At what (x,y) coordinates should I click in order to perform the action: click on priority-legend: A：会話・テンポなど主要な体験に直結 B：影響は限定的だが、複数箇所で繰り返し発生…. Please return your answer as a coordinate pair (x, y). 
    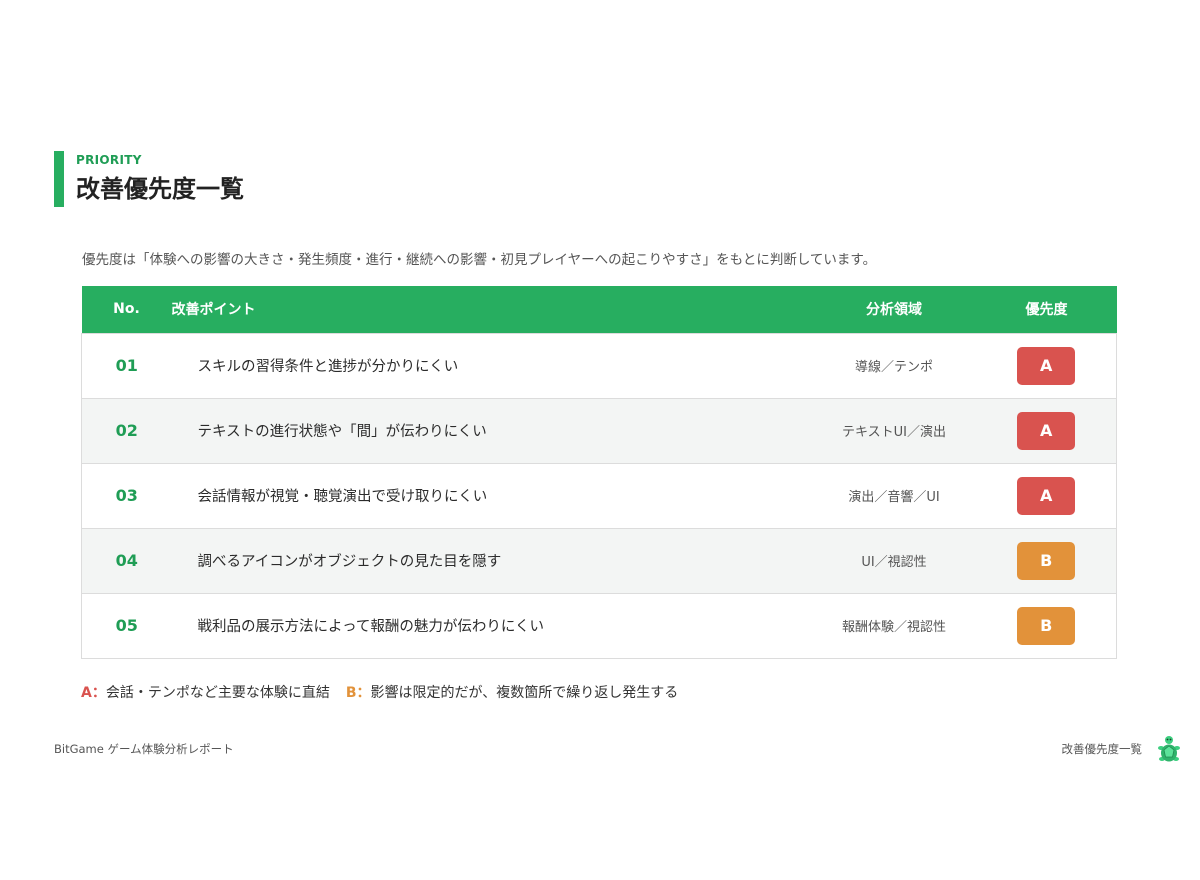
    Looking at the image, I should click on (379, 693).